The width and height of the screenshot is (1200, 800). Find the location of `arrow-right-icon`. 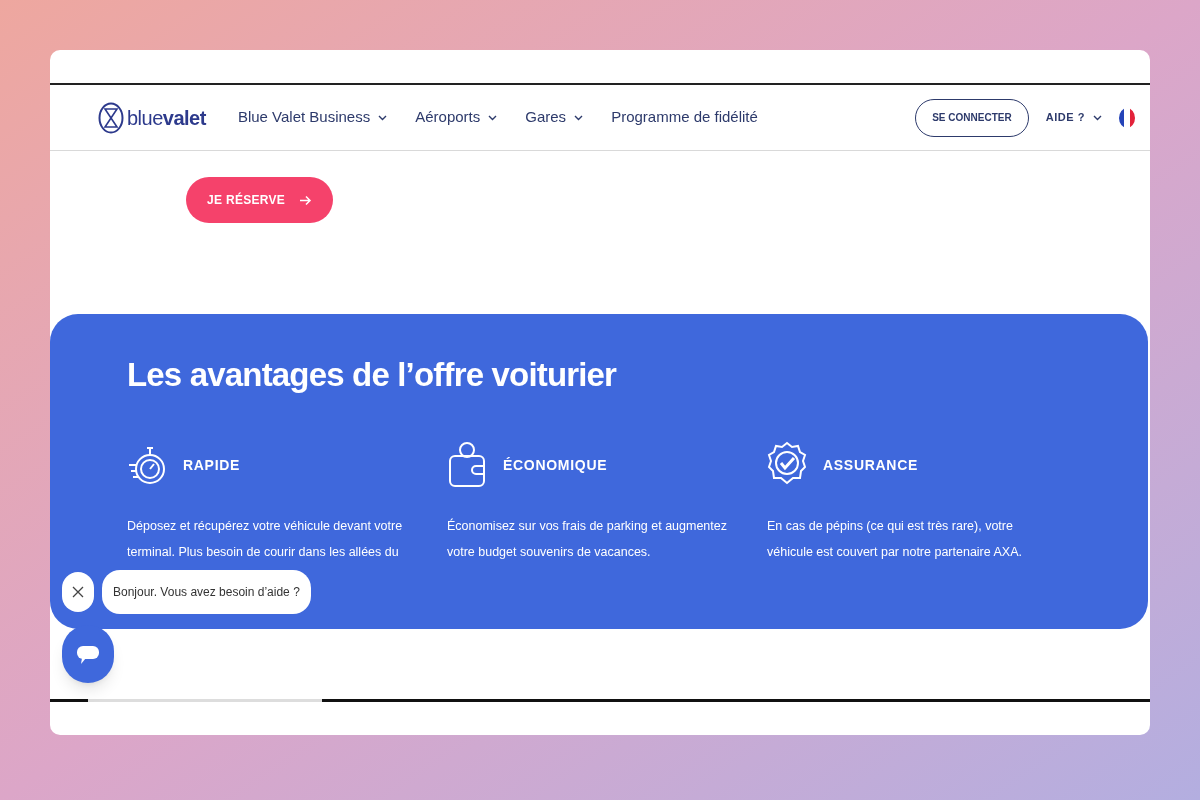

arrow-right-icon is located at coordinates (306, 200).